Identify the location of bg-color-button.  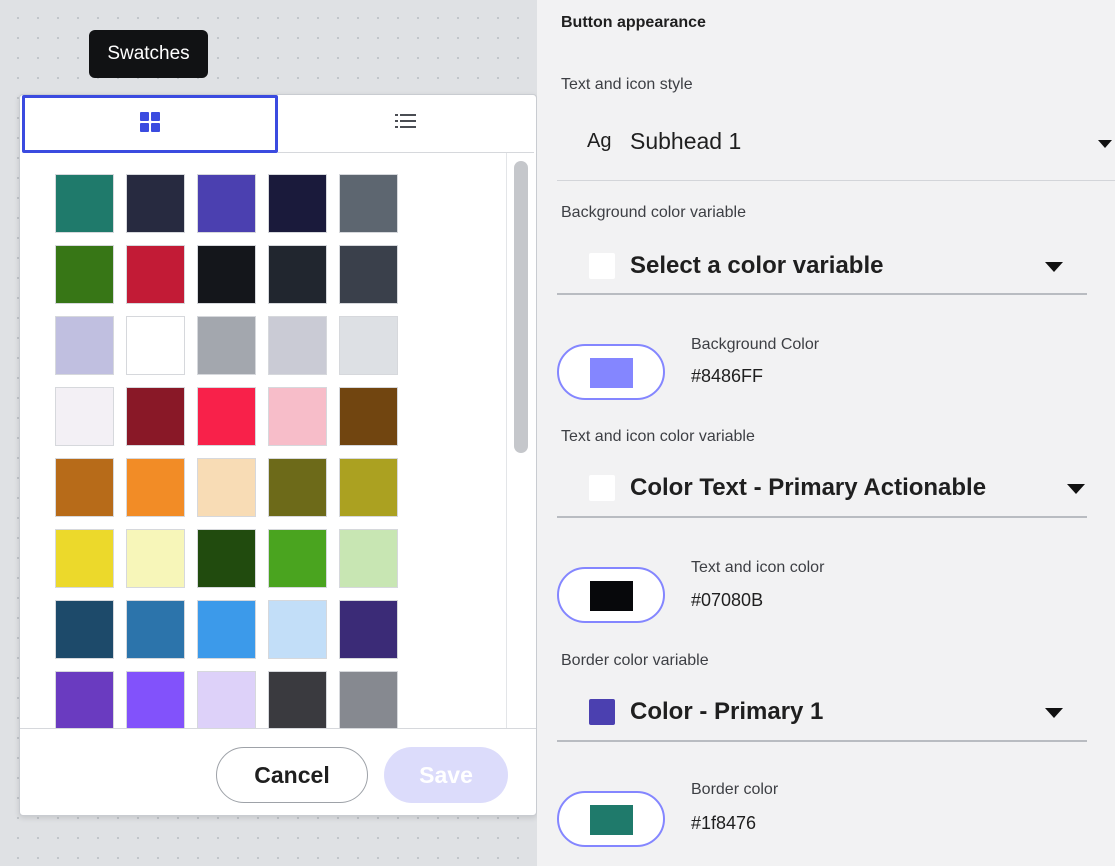
(611, 372).